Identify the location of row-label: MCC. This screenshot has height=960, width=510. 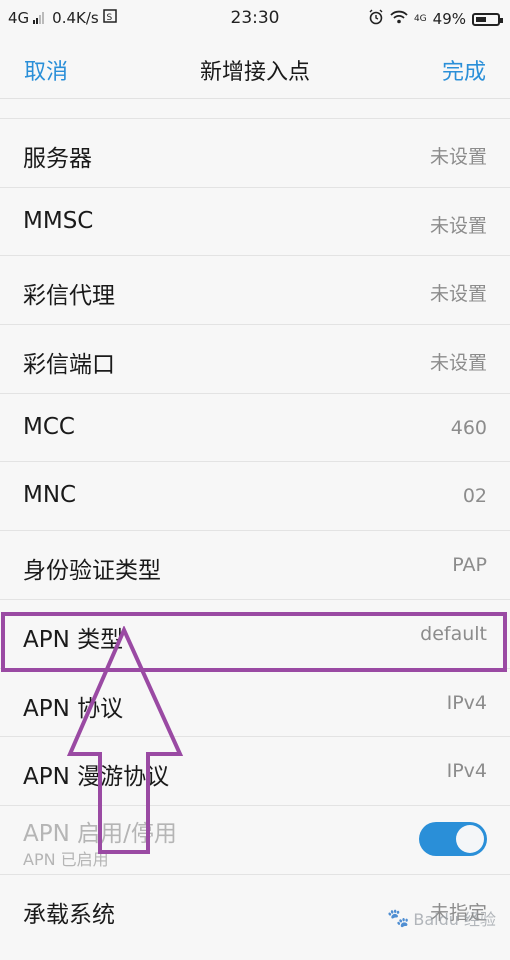
(49, 426).